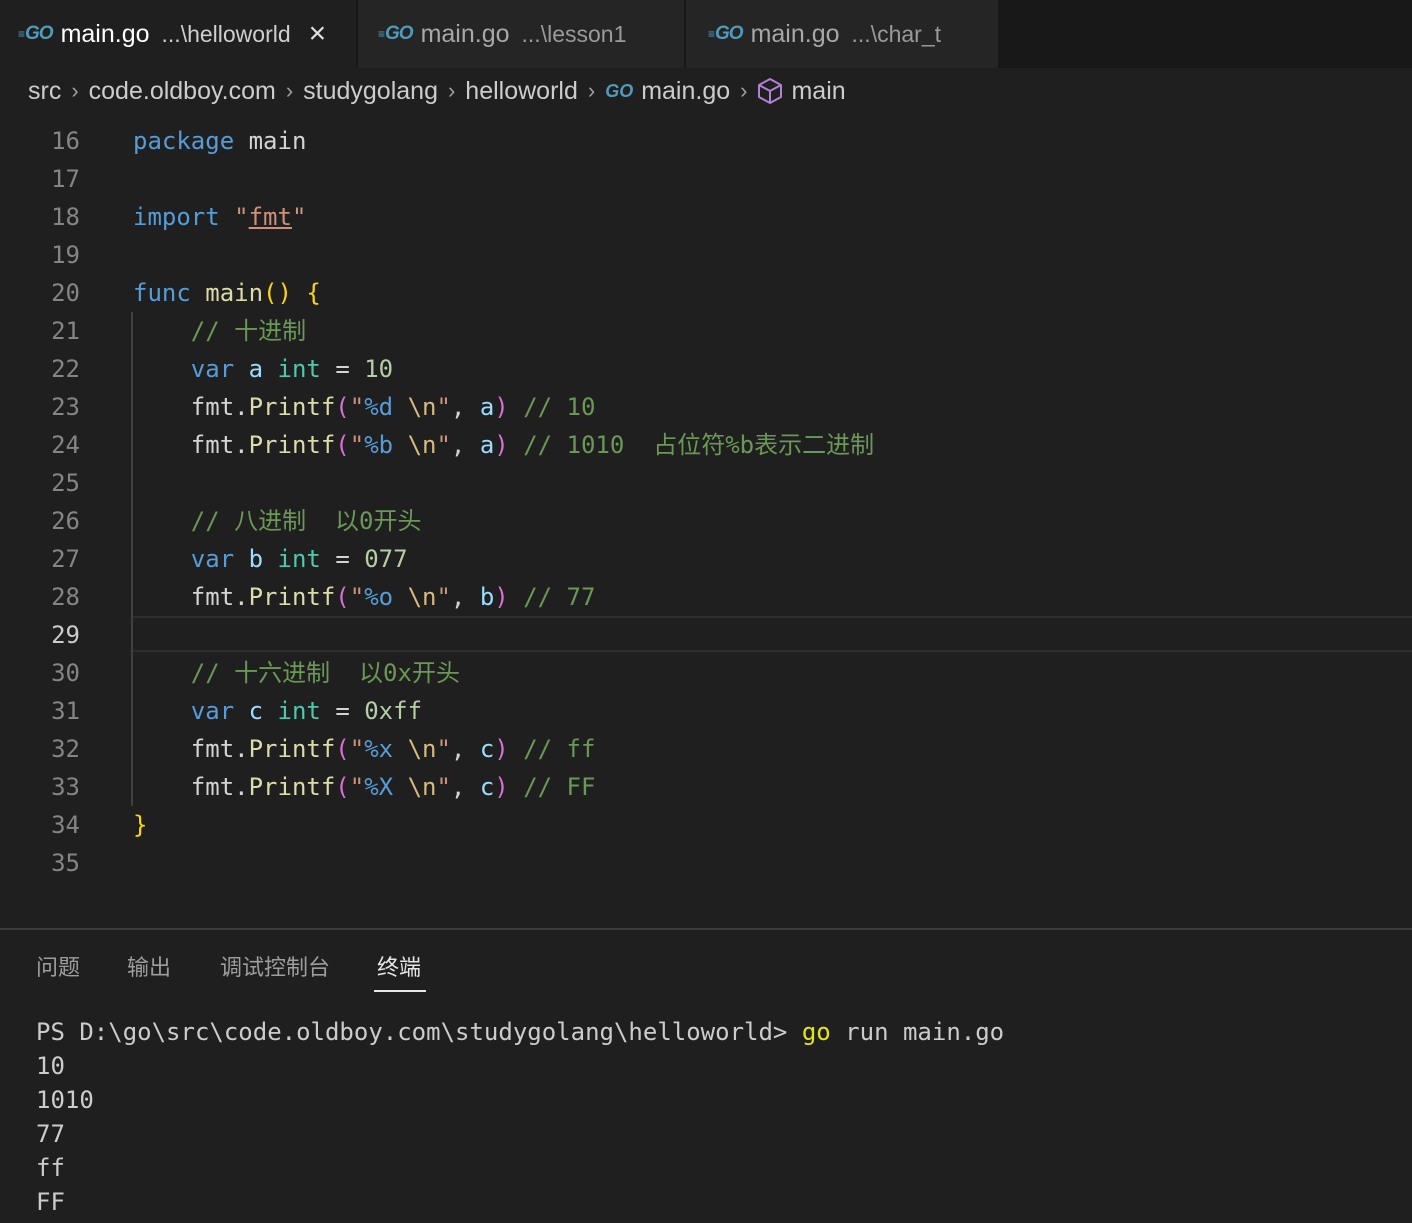 The width and height of the screenshot is (1412, 1223). Describe the element at coordinates (58, 966) in the screenshot. I see `tab-problems: 问题` at that location.